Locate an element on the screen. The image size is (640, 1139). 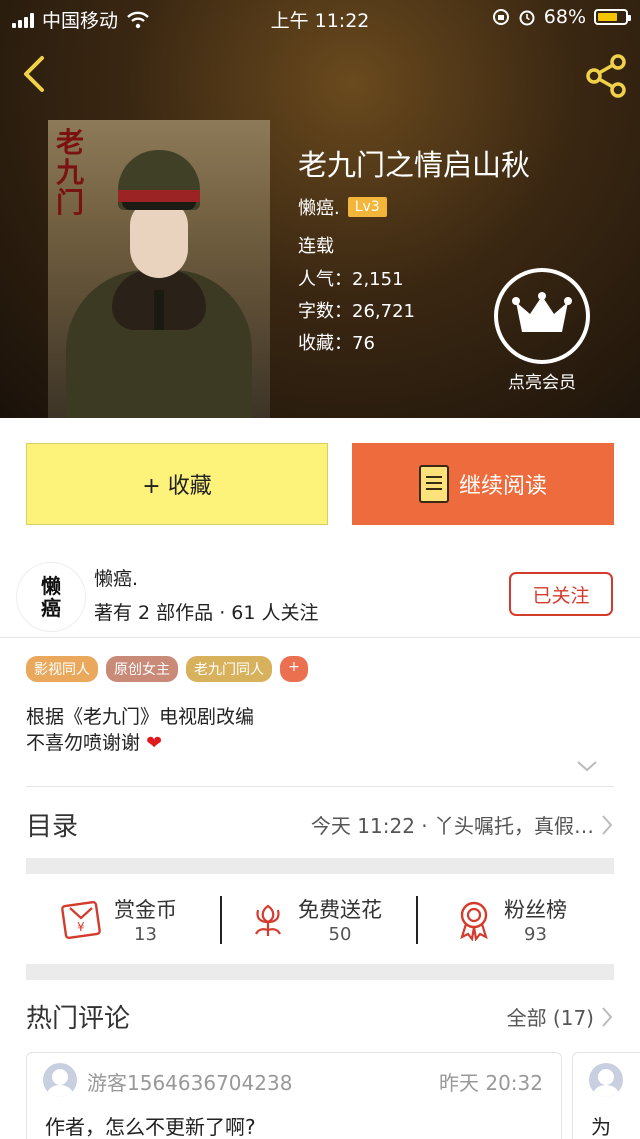
tag-list: 影视同人 原创女主 老九门同人 + is located at coordinates (167, 669).